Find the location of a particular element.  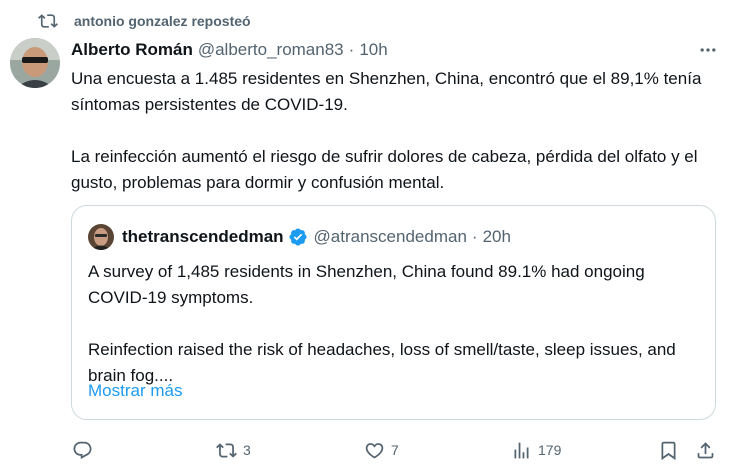

quote-author-handle: @atranscendedman is located at coordinates (390, 237).